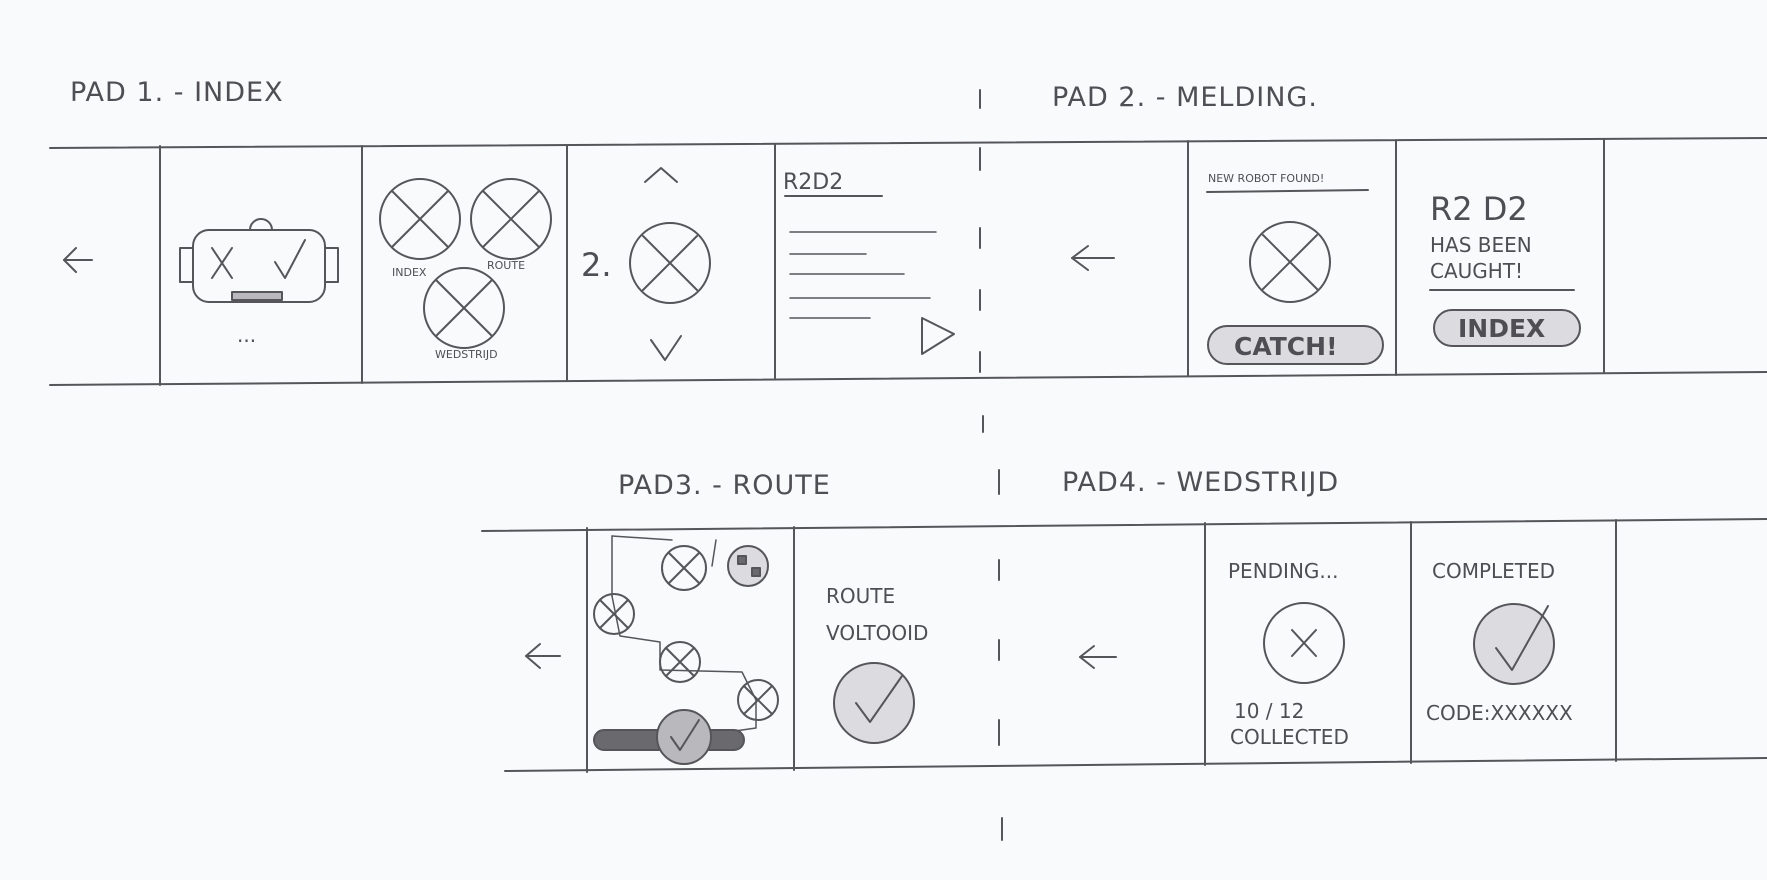  Describe the element at coordinates (860, 596) in the screenshot. I see `route-line1: ROUTE` at that location.